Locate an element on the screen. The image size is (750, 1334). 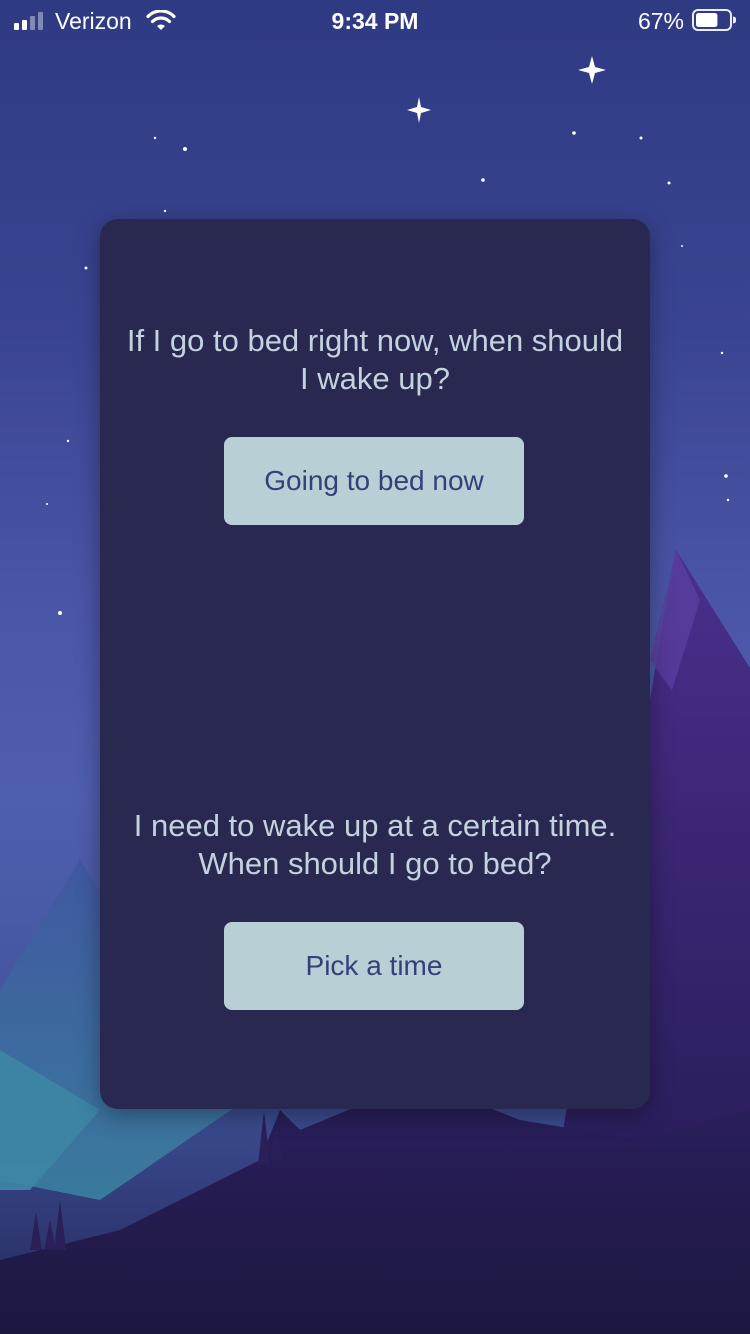
going-to-bed-now-button: Going to bed now is located at coordinates (374, 481).